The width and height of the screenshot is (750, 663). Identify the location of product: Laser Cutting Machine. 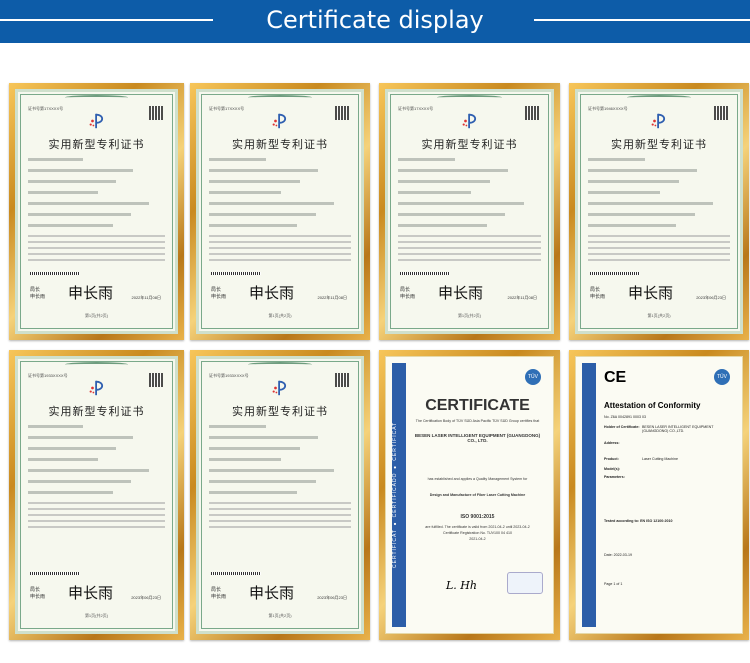
(660, 459).